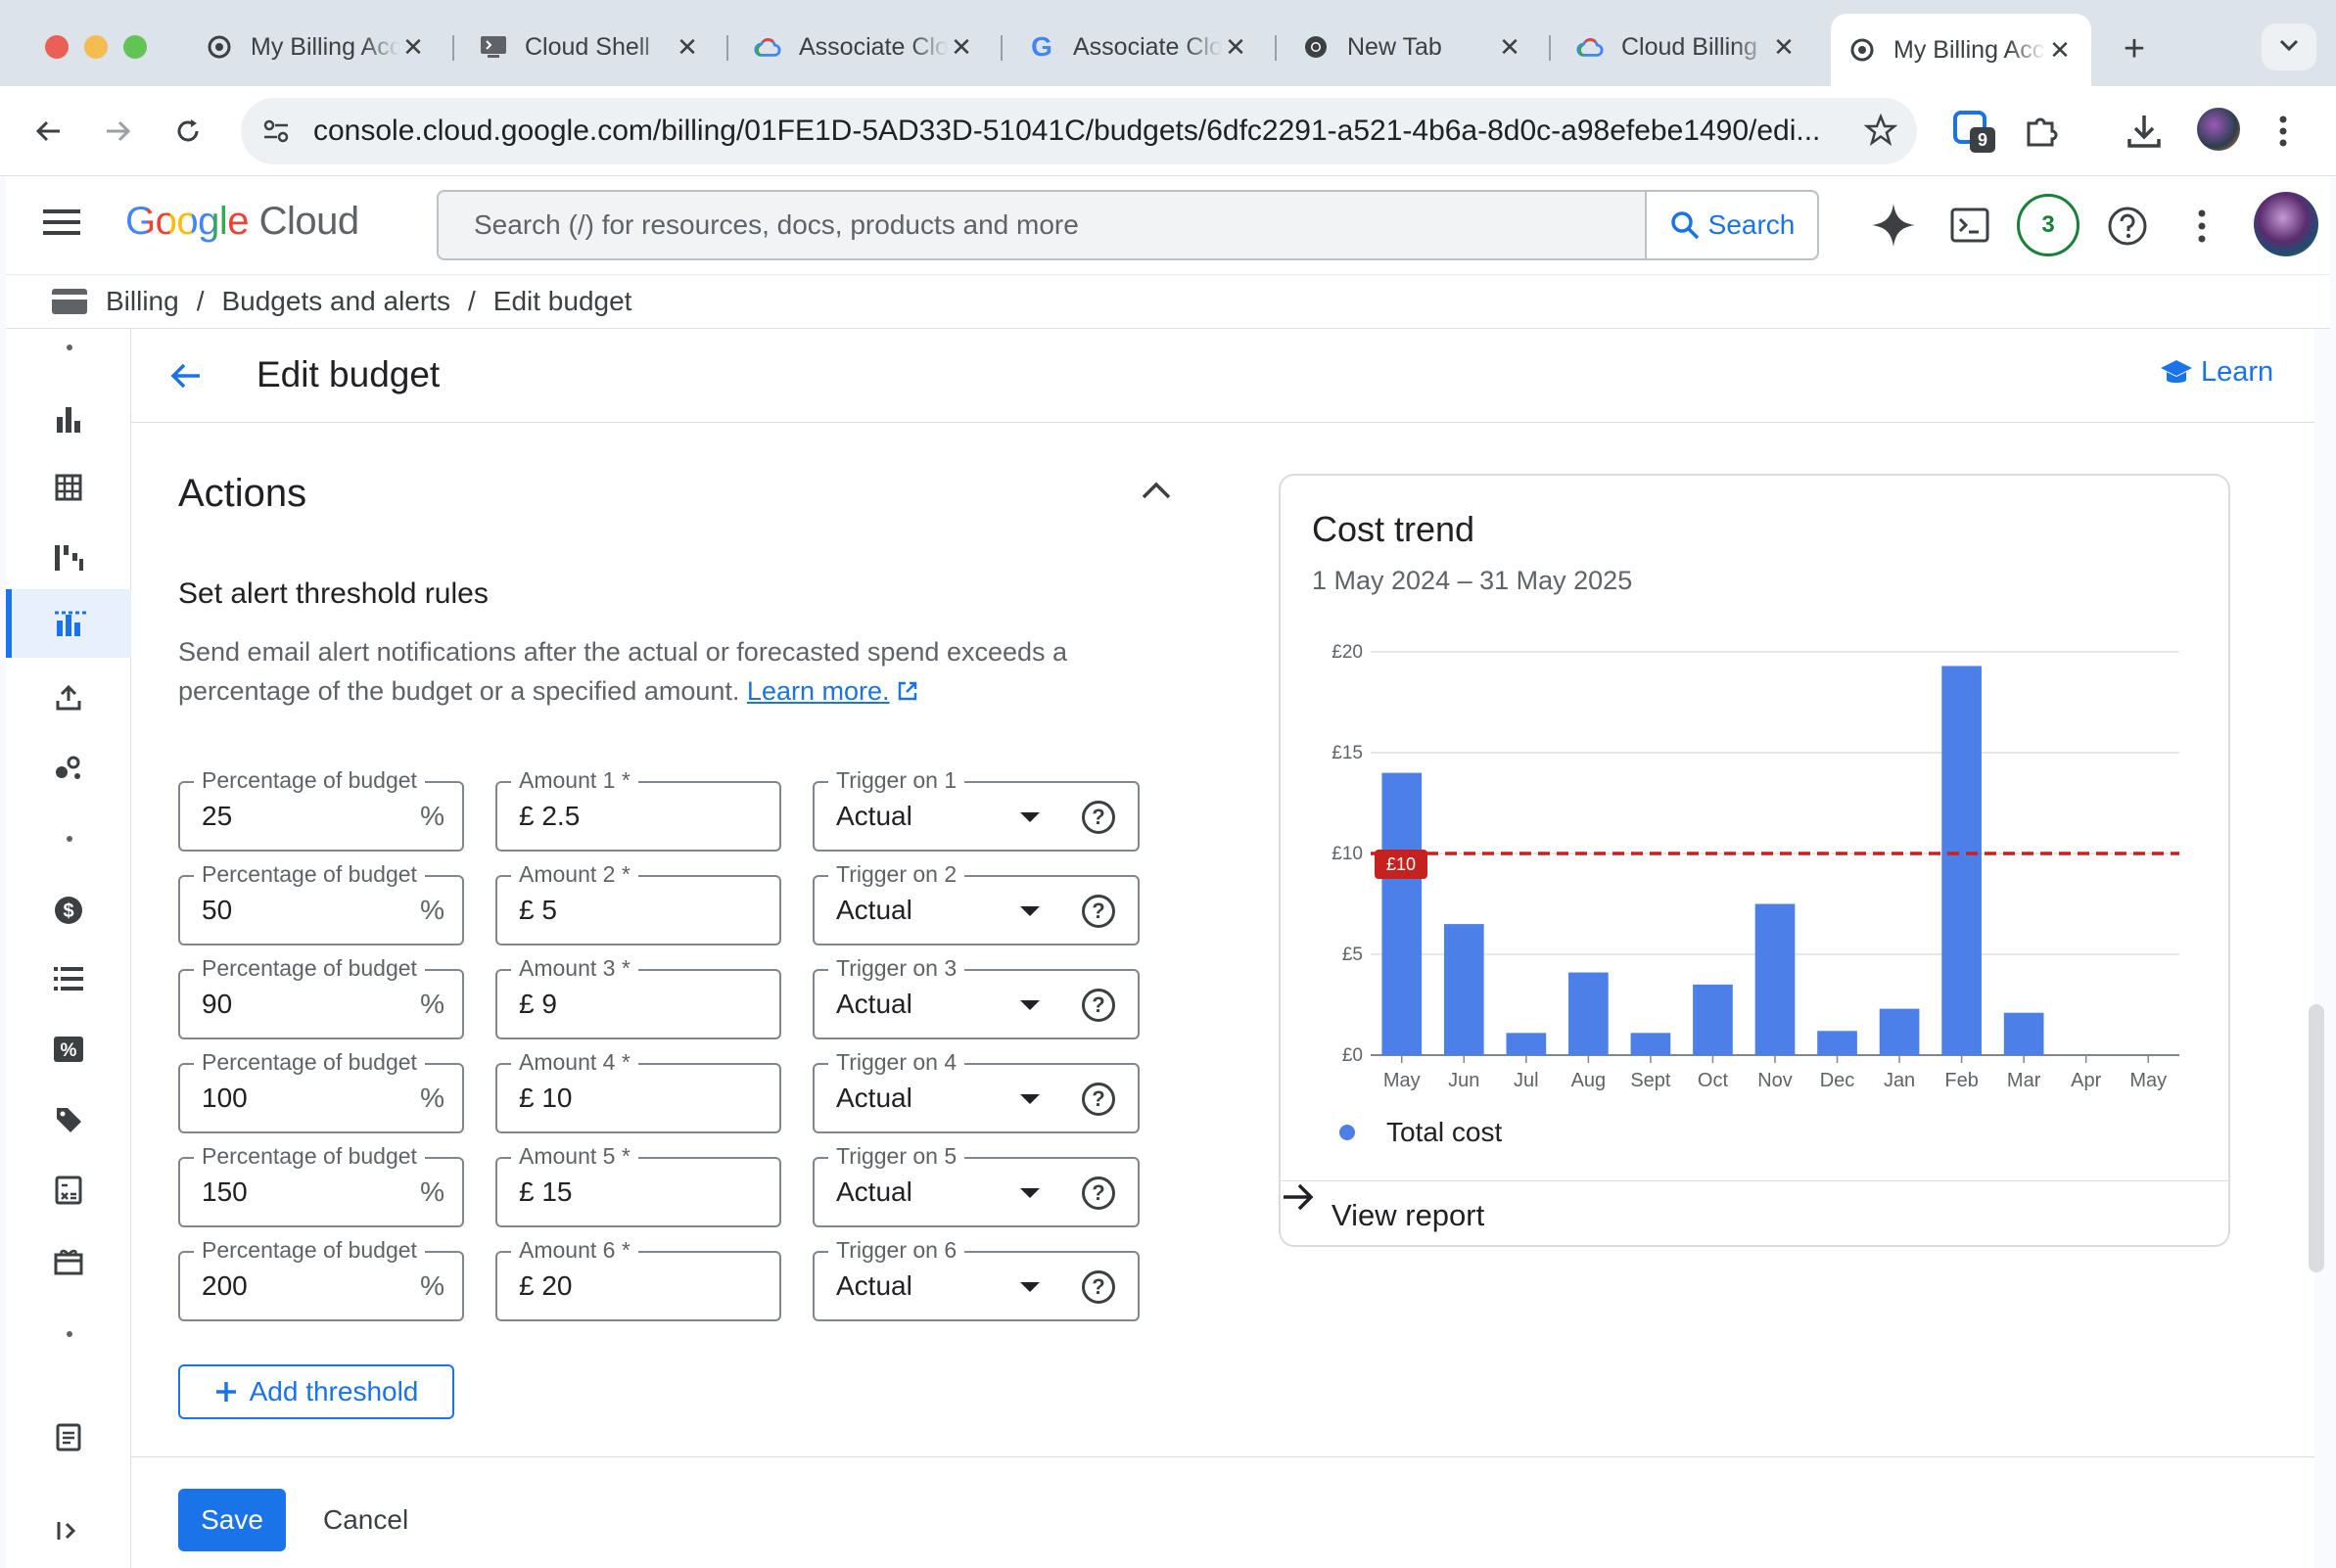  What do you see at coordinates (976, 903) in the screenshot?
I see `trigger-select: Trigger on 2 Actual?` at bounding box center [976, 903].